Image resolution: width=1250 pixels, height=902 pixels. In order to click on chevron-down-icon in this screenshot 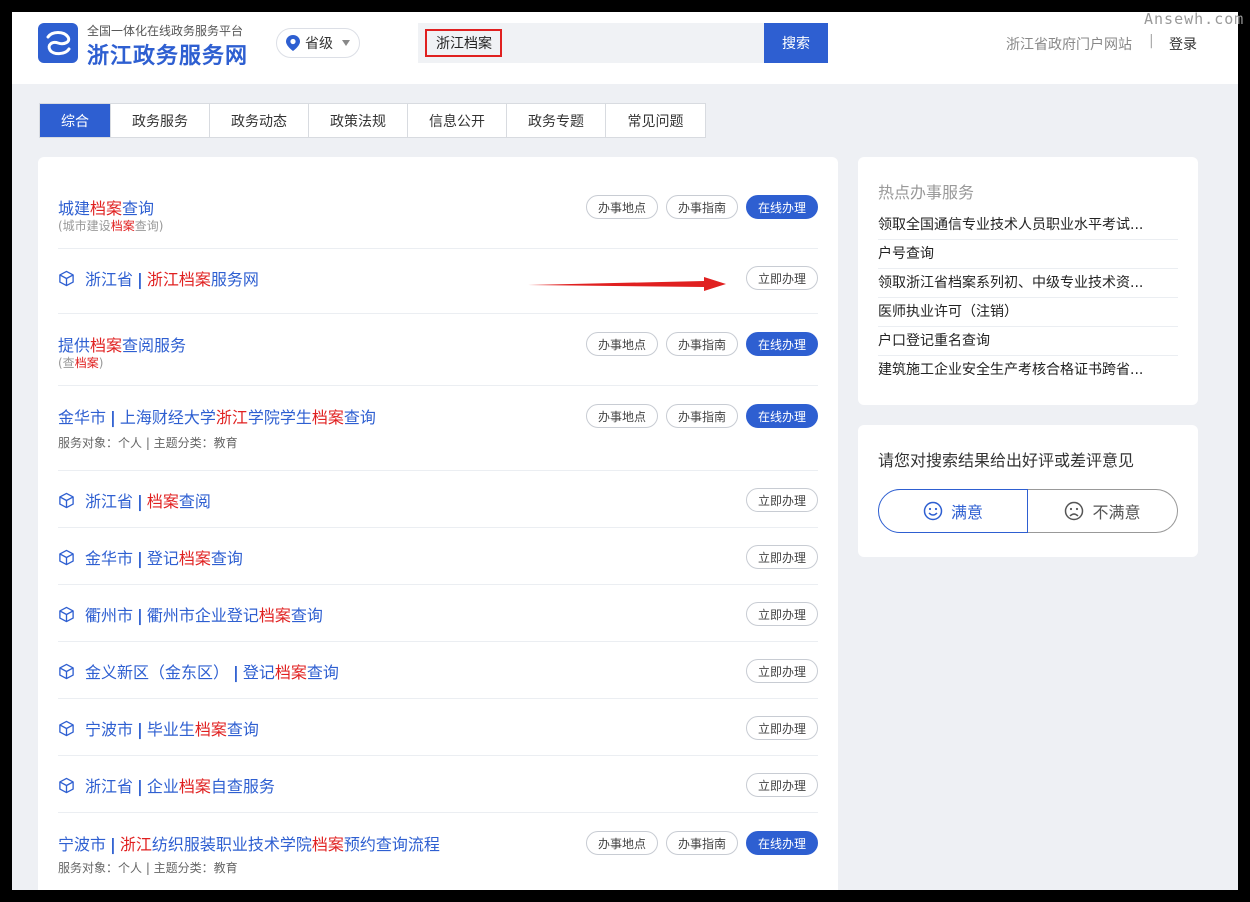, I will do `click(346, 43)`.